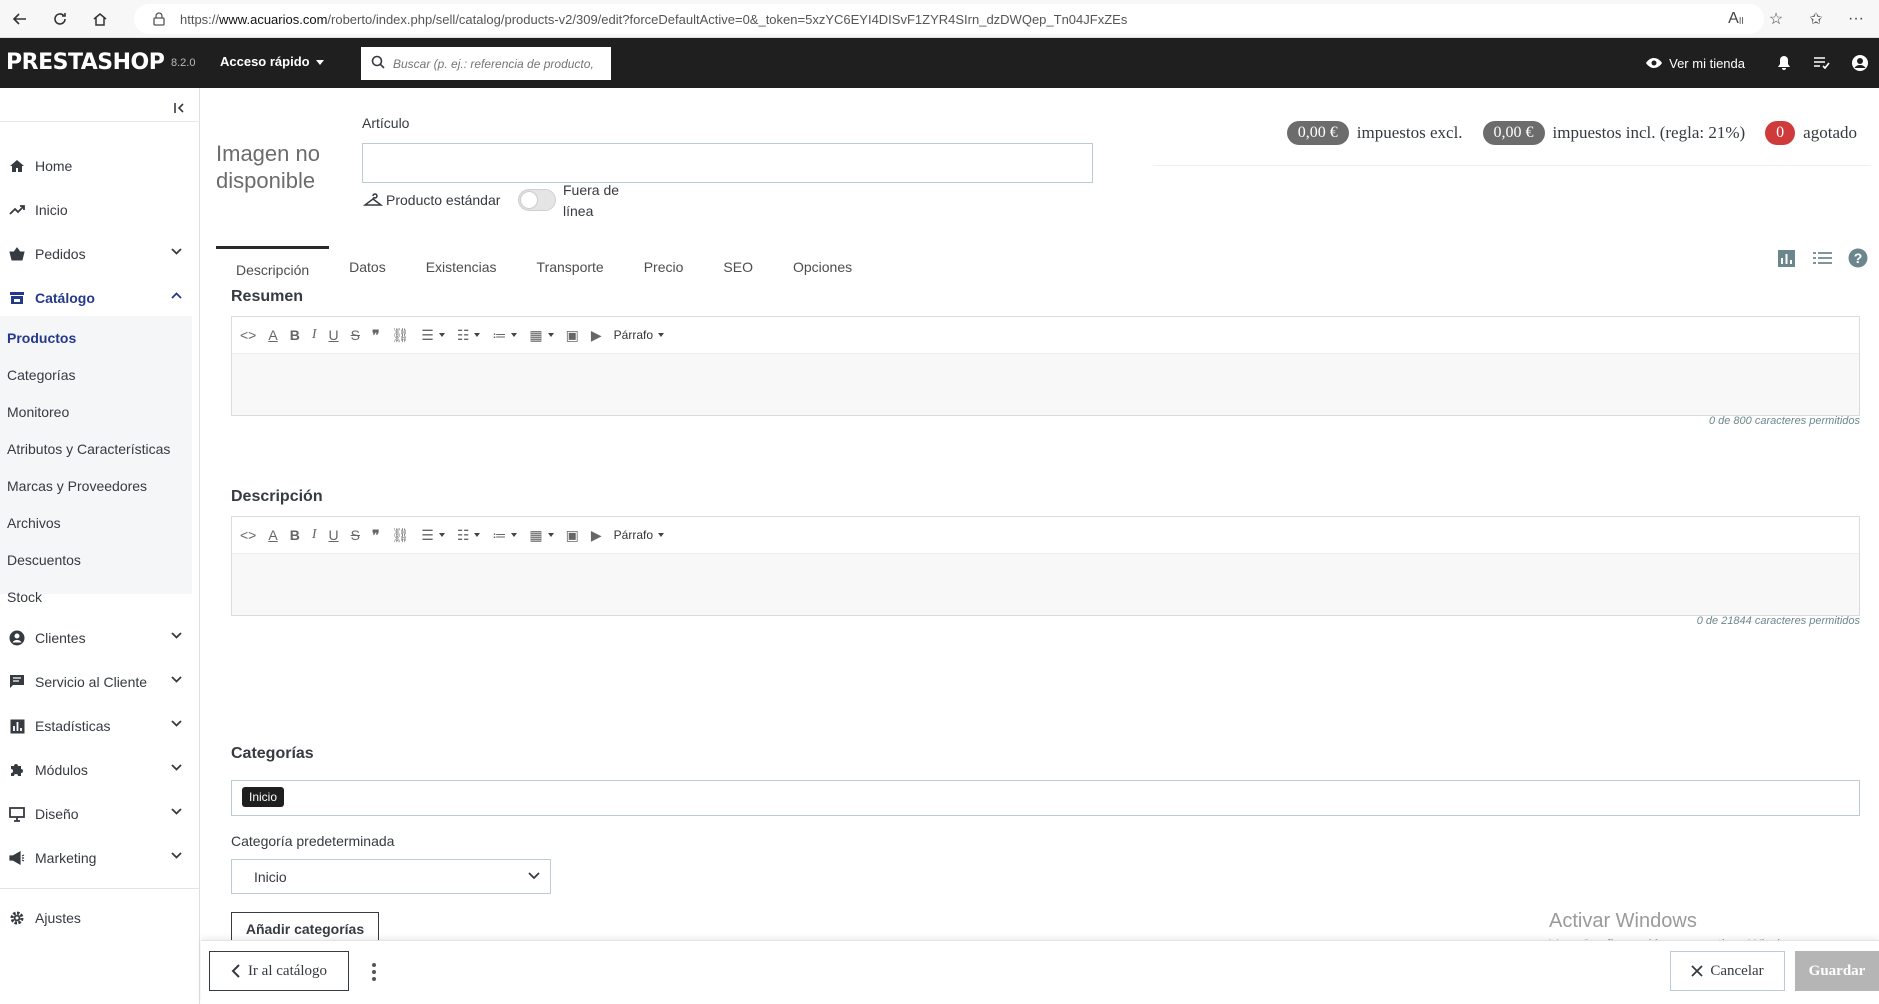 Image resolution: width=1879 pixels, height=1004 pixels. Describe the element at coordinates (1045, 584) in the screenshot. I see `description-editor-body` at that location.